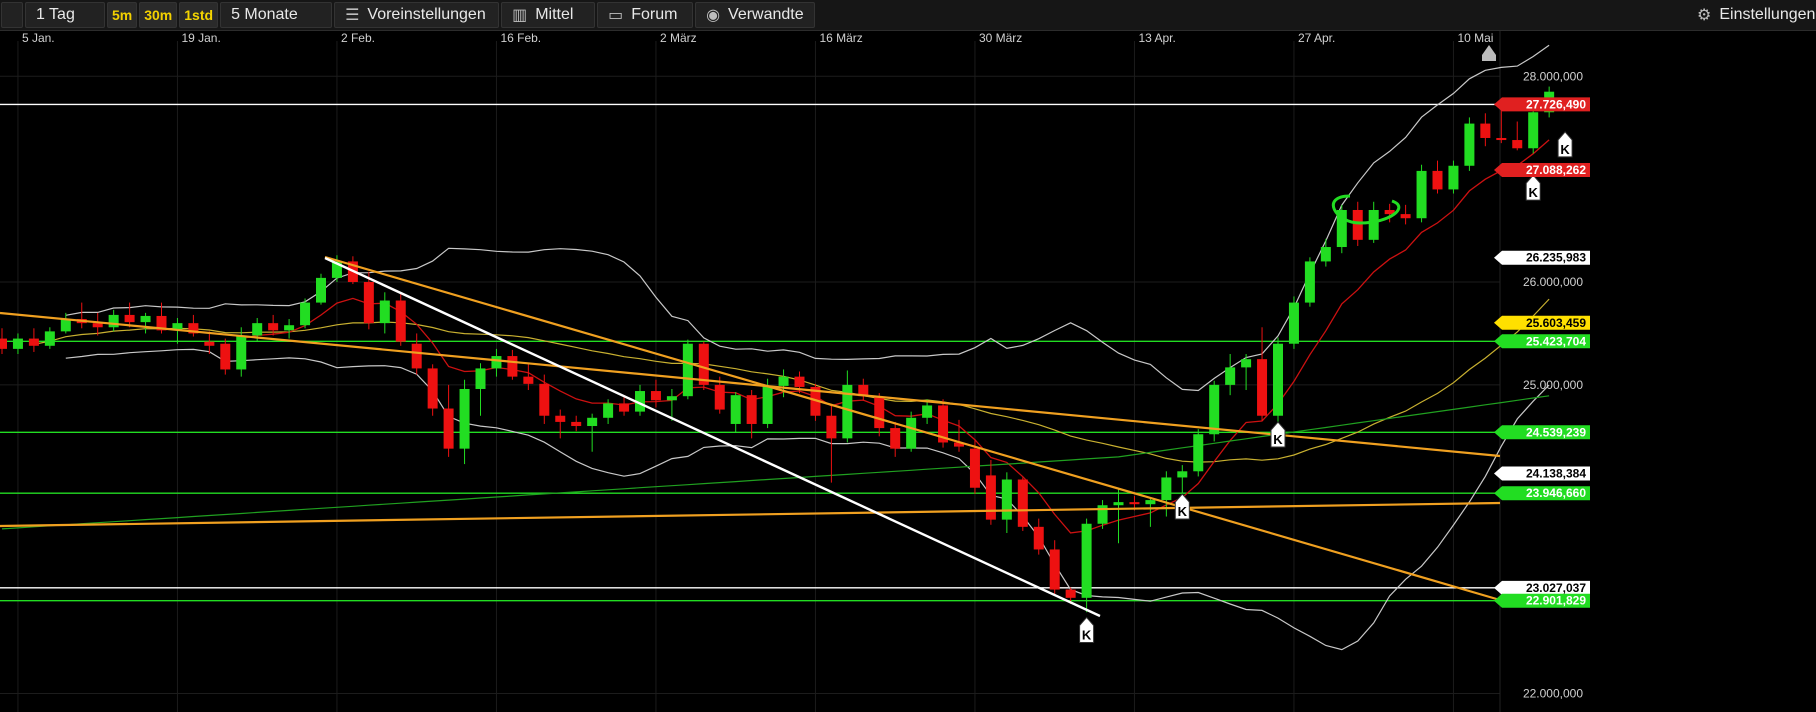  Describe the element at coordinates (1751, 15) in the screenshot. I see `settings-button: ⚙ Einstellungen` at that location.